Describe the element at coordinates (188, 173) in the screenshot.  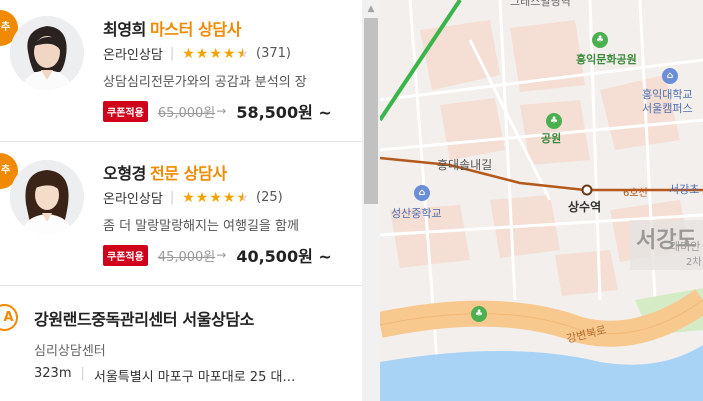
I see `counselor-grade: 전문 상담사` at that location.